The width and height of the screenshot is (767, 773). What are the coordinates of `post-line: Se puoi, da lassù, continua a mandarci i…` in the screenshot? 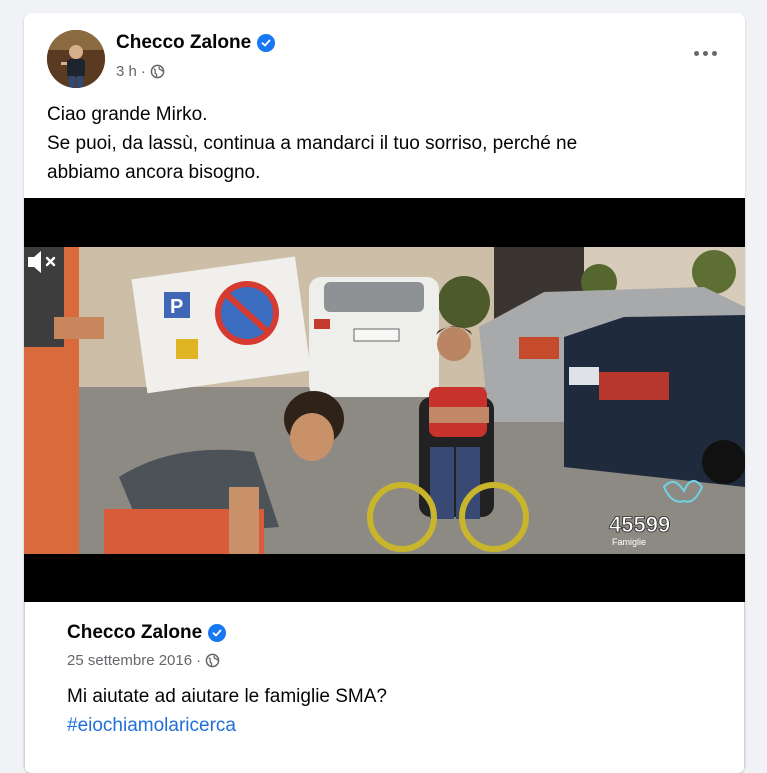 It's located at (312, 143).